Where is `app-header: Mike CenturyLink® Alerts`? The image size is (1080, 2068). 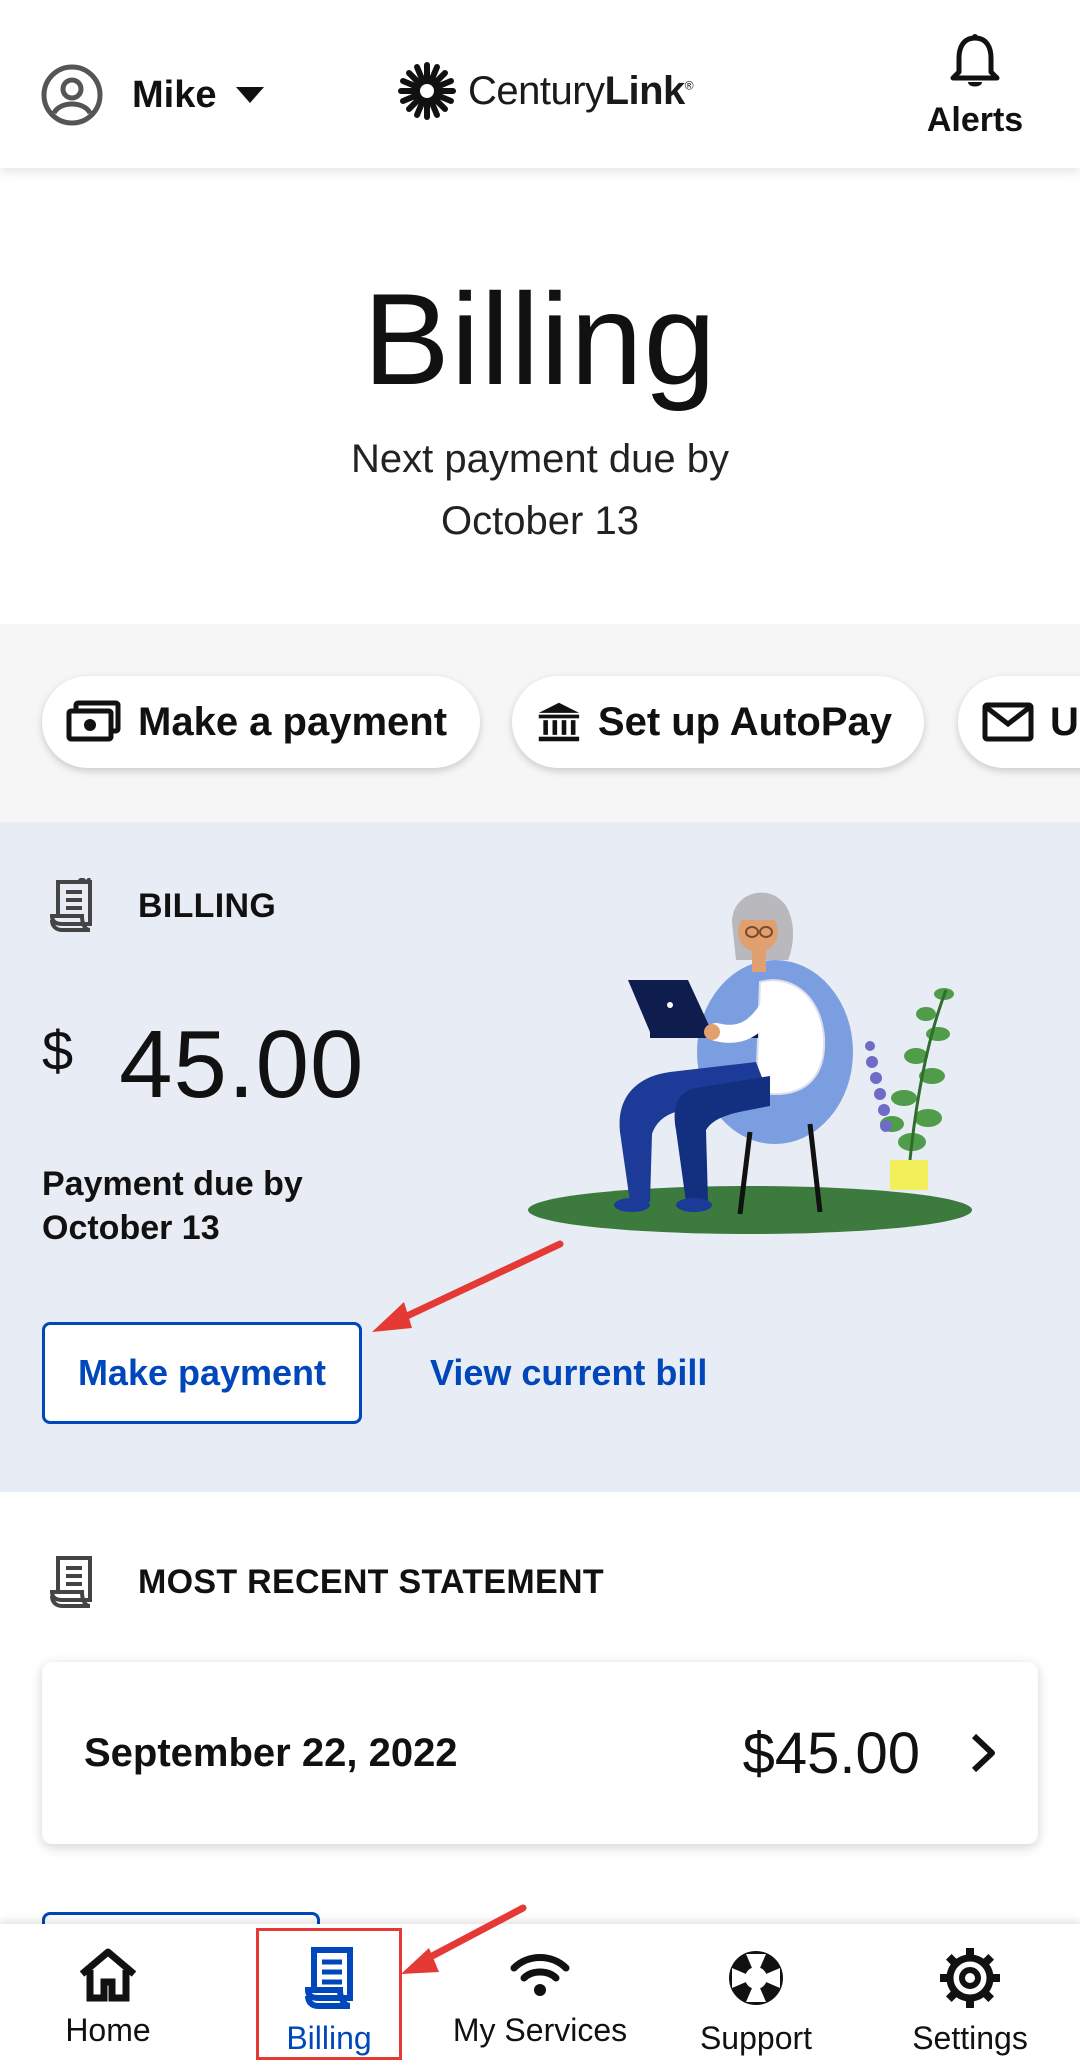 app-header: Mike CenturyLink® Alerts is located at coordinates (540, 84).